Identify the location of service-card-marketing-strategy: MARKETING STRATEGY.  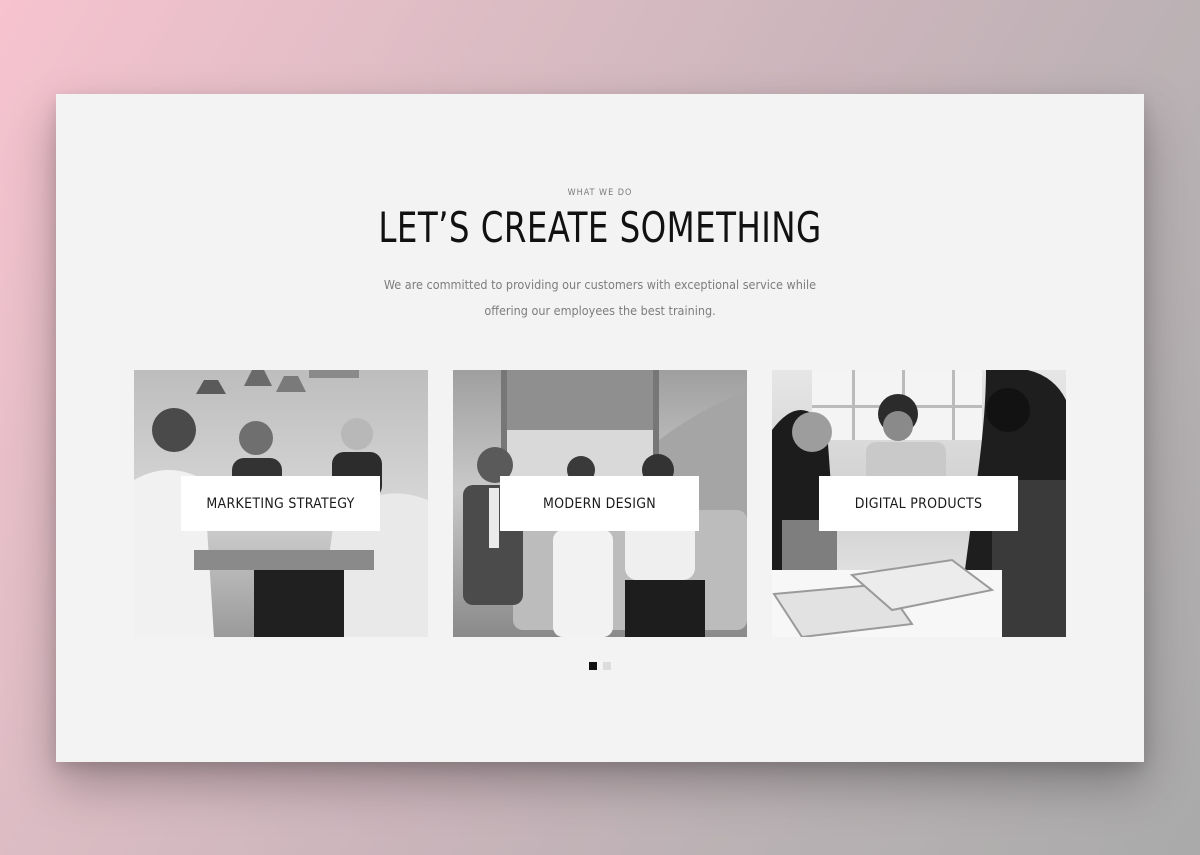
(281, 503).